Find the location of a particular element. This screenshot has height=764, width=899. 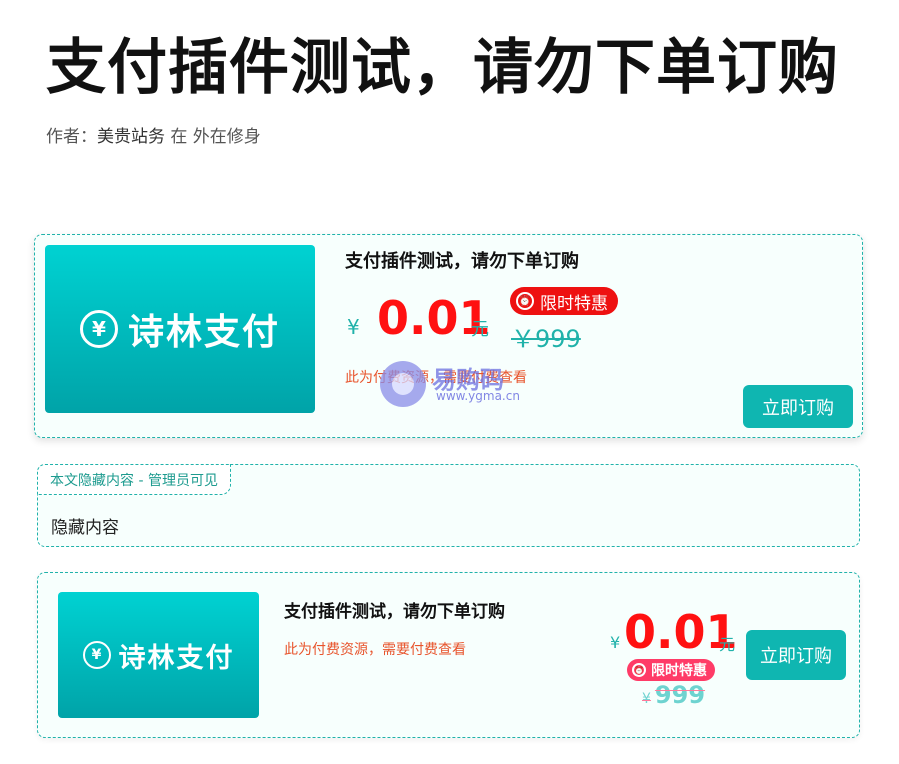

original-price: ￥999 is located at coordinates (546, 339).